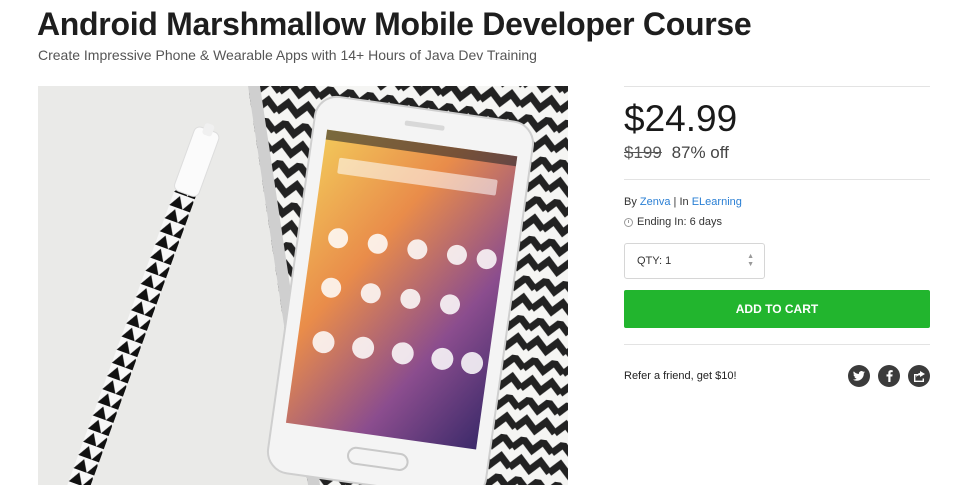  What do you see at coordinates (859, 376) in the screenshot?
I see `twitter-icon` at bounding box center [859, 376].